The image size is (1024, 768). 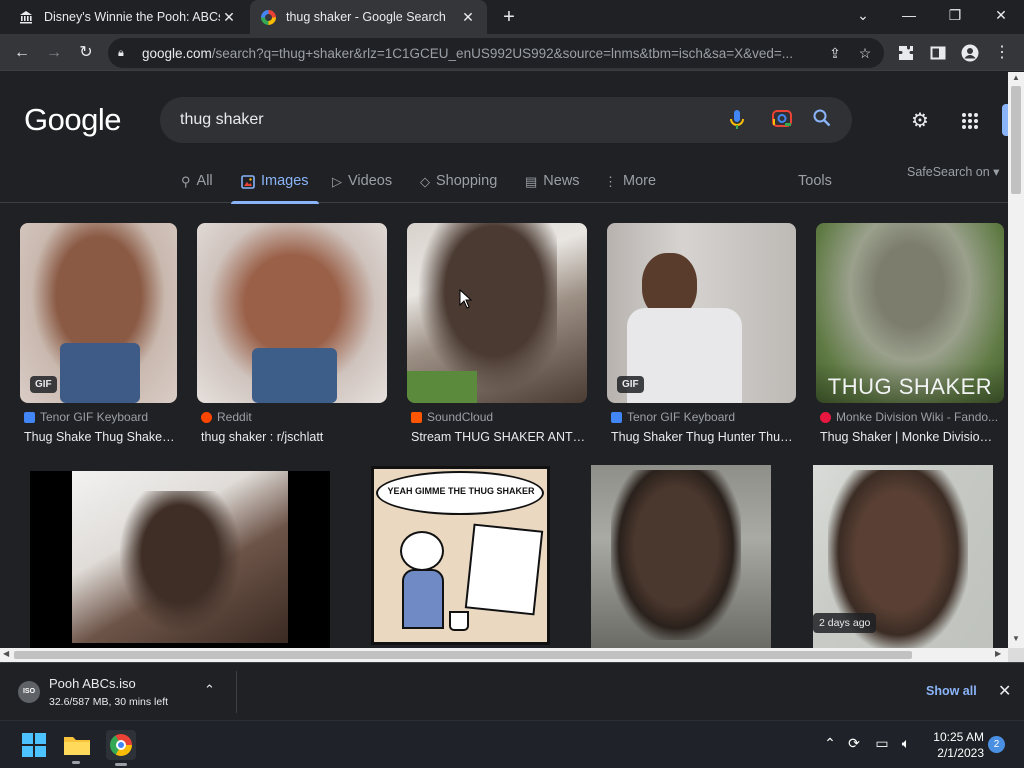 I want to click on tab-images: Images, so click(x=275, y=185).